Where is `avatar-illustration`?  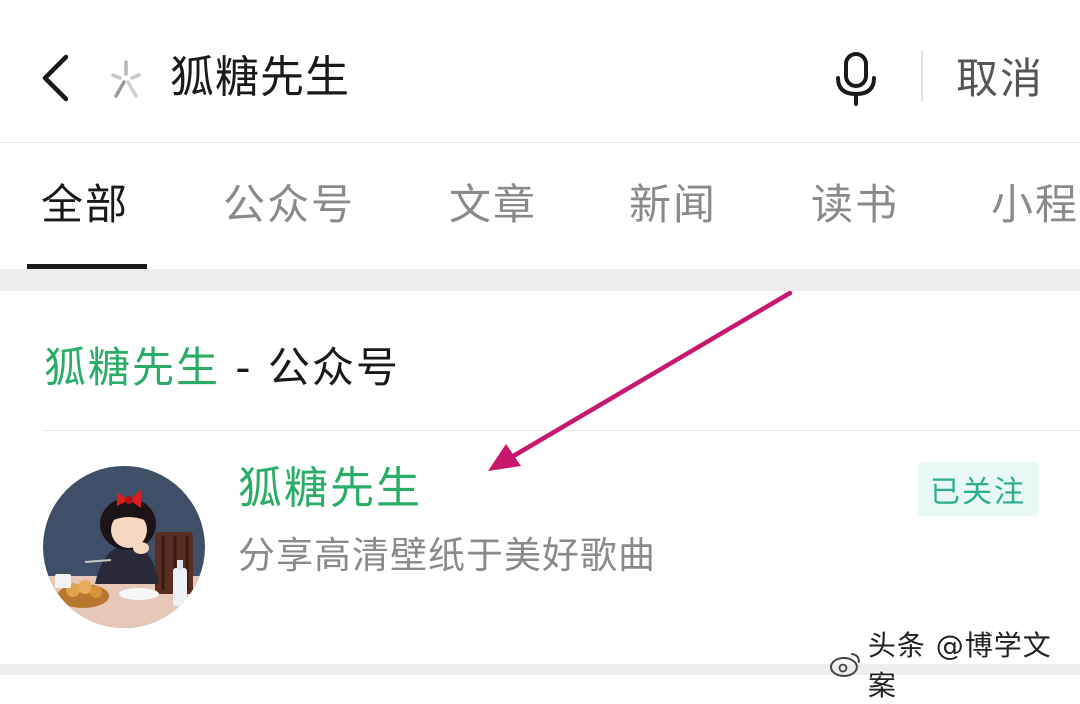 avatar-illustration is located at coordinates (124, 547).